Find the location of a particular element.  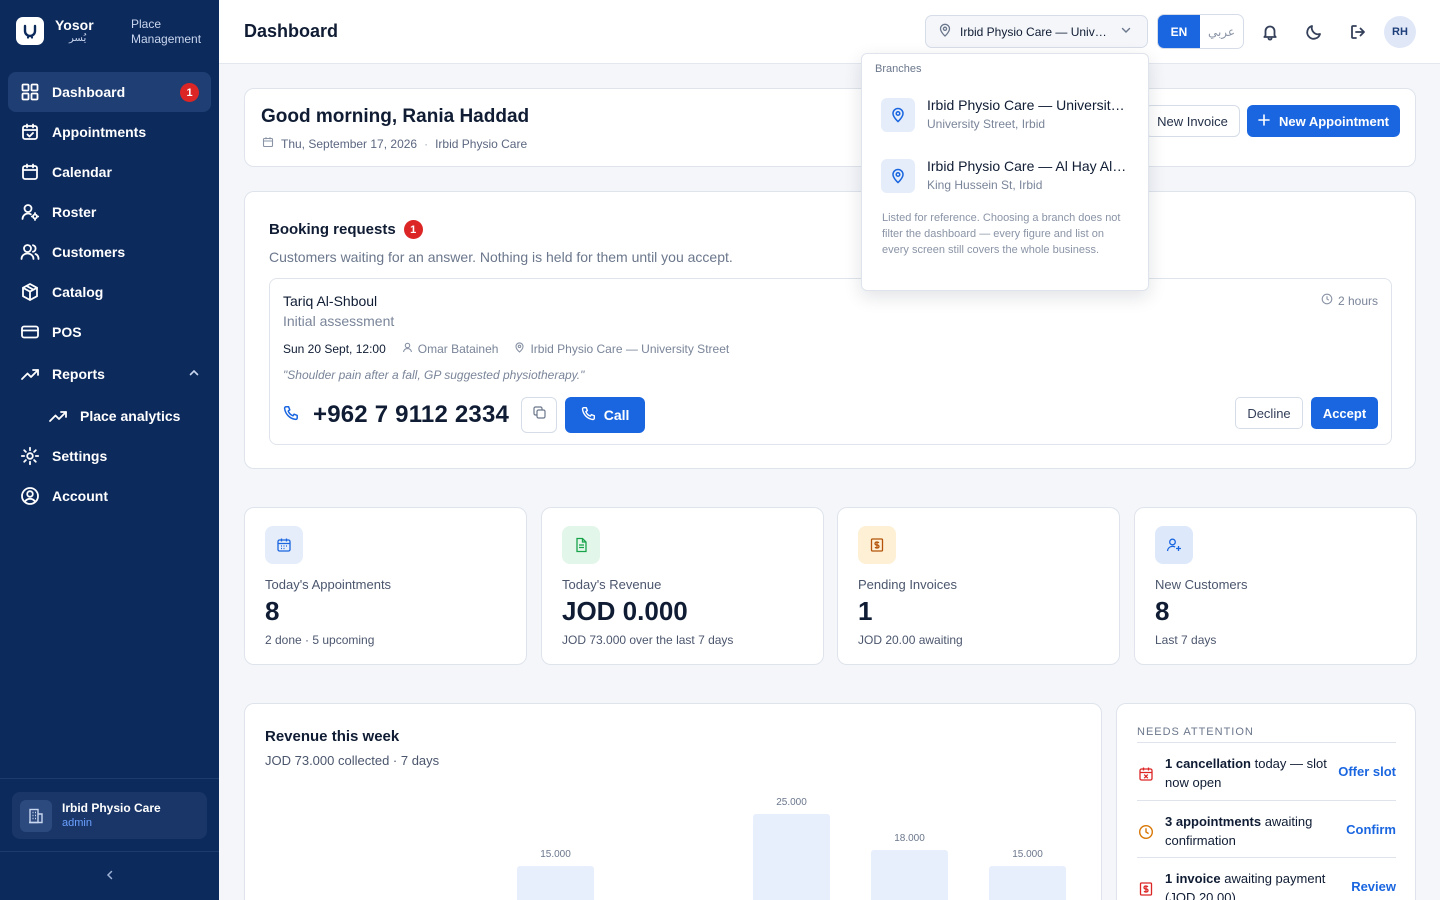

sidebar-item-calendar: Calendar is located at coordinates (109, 172).